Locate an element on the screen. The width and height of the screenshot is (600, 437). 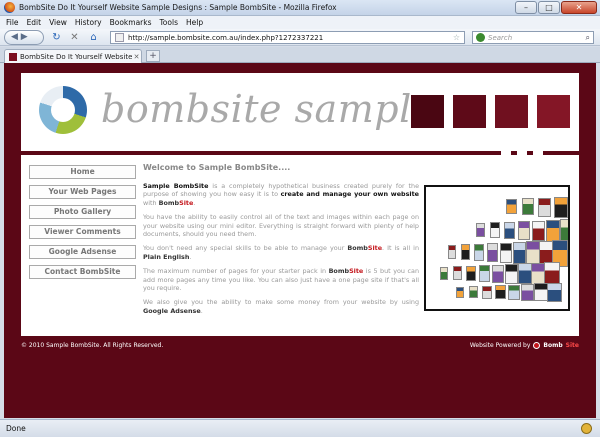
search-input: Search is located at coordinates (537, 38).